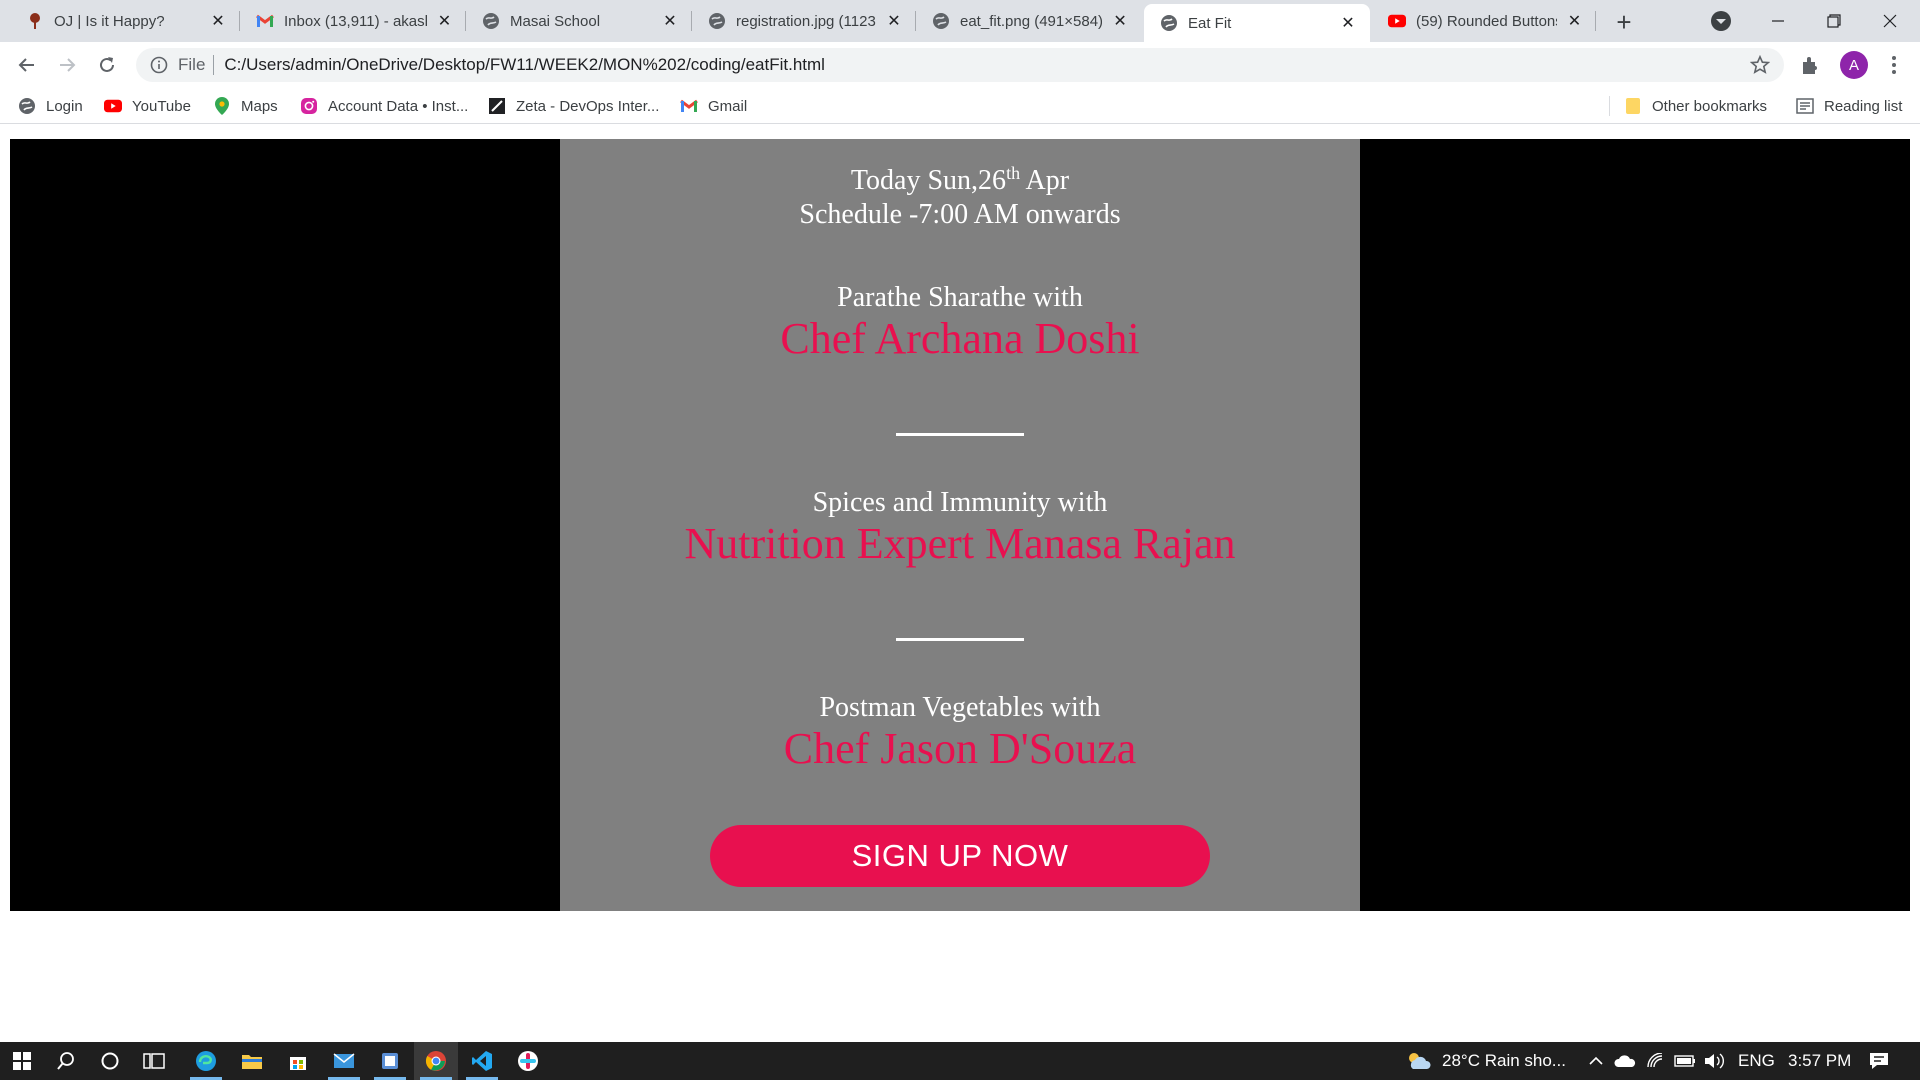  I want to click on tab-search-icon, so click(1721, 21).